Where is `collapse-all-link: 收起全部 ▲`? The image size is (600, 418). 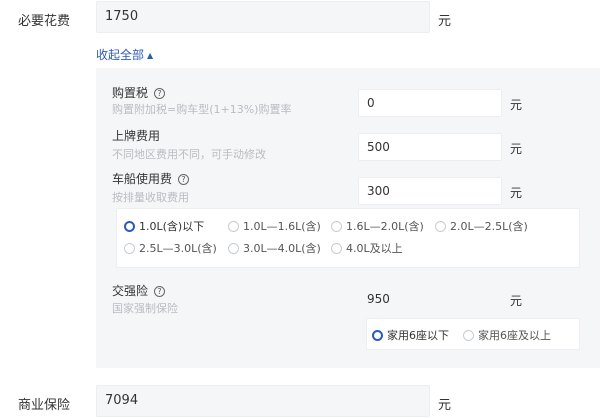
collapse-all-link: 收起全部 ▲ is located at coordinates (124, 54).